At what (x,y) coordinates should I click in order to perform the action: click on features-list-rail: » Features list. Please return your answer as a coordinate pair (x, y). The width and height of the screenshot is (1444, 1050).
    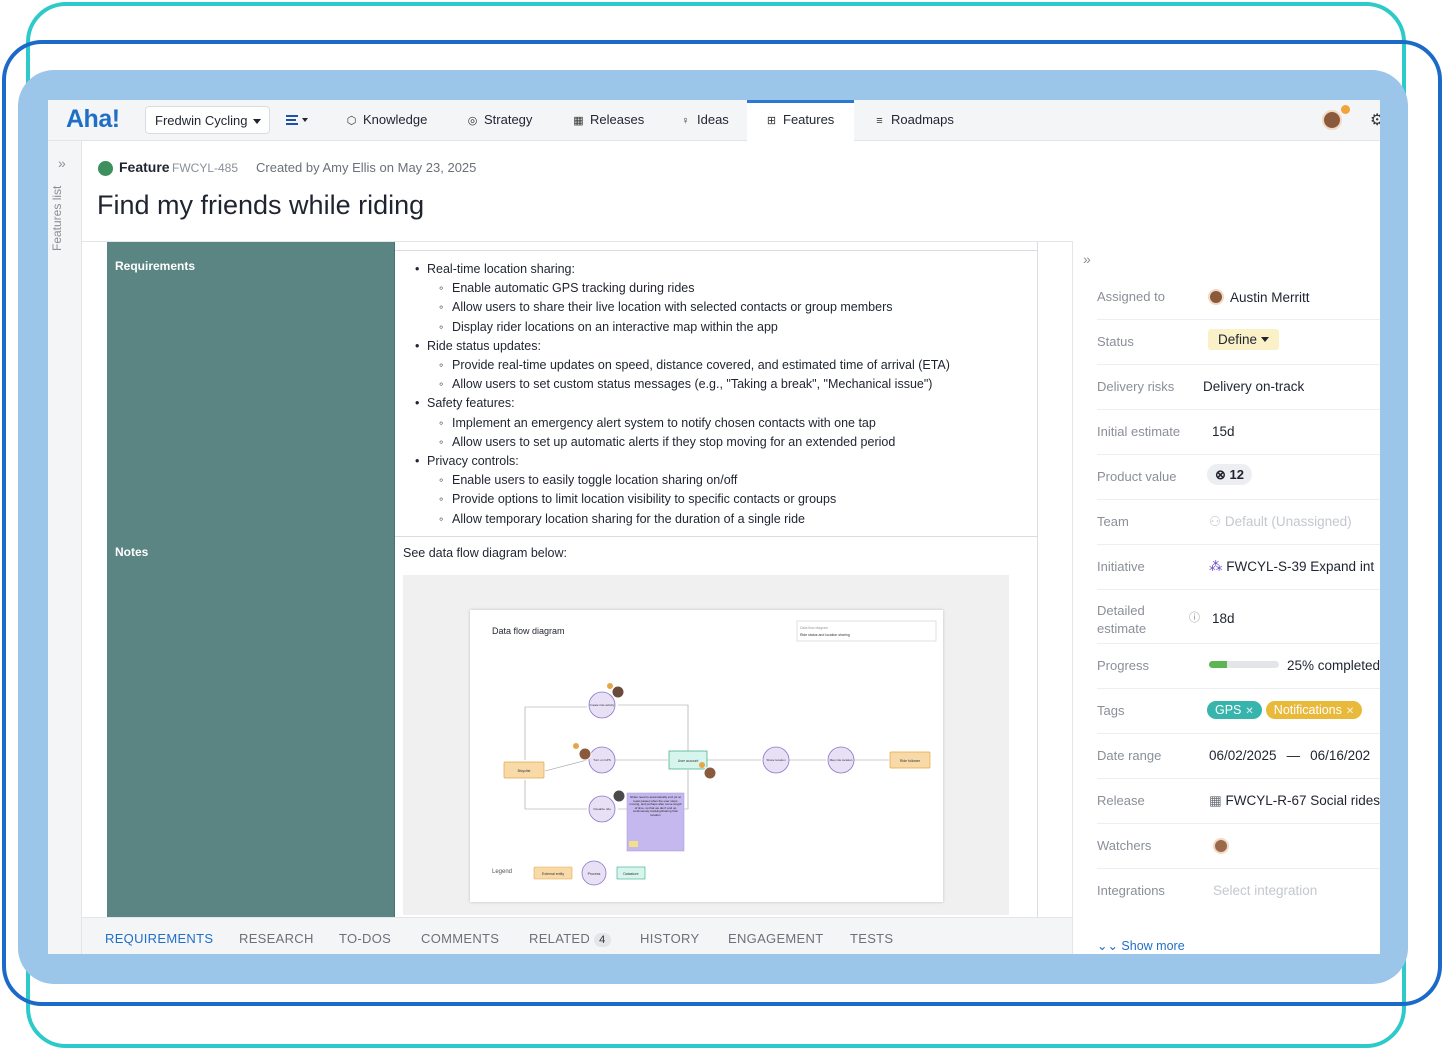
    Looking at the image, I should click on (65, 547).